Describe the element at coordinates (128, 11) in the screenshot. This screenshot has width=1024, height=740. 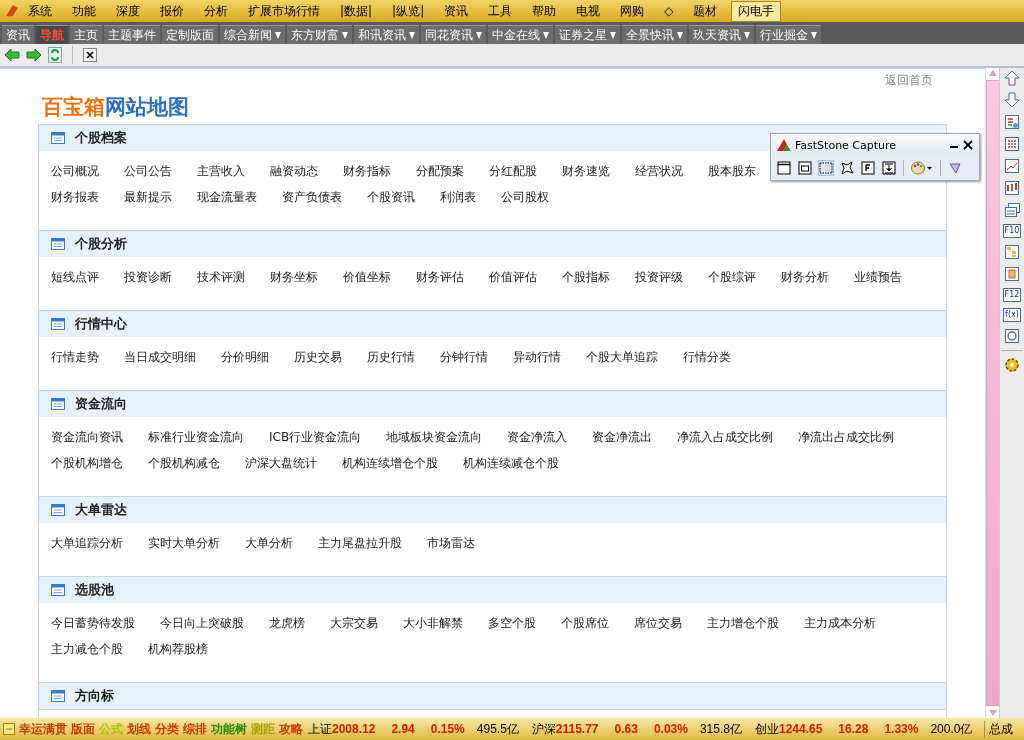
I see `menu-item: 深度` at that location.